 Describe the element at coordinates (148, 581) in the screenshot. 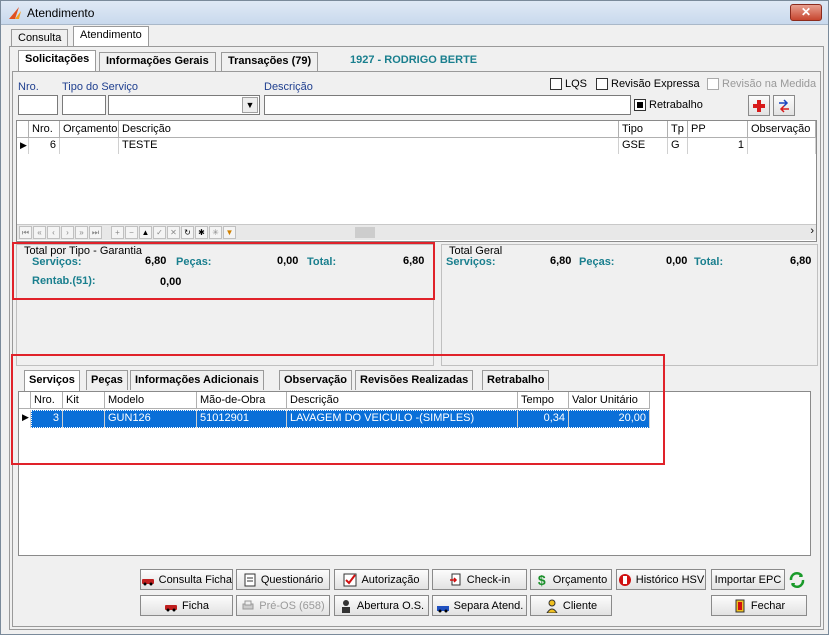

I see `car-search-icon` at that location.